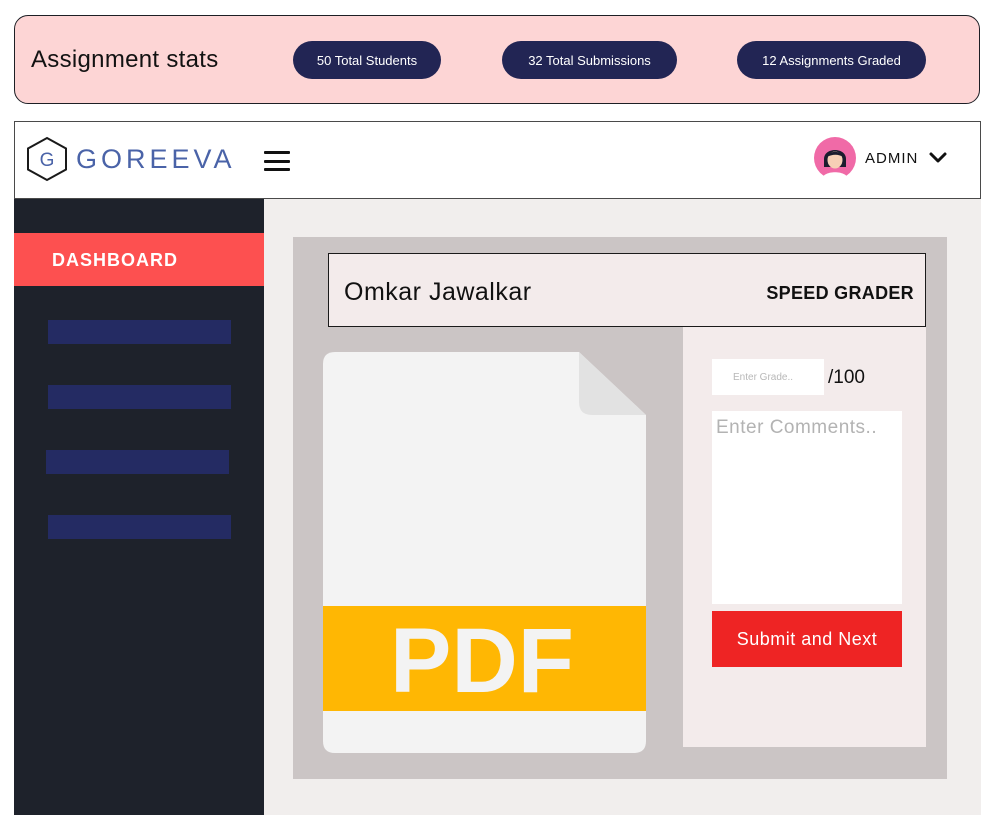 The image size is (1000, 827). Describe the element at coordinates (277, 161) in the screenshot. I see `hamburger-menu-icon` at that location.